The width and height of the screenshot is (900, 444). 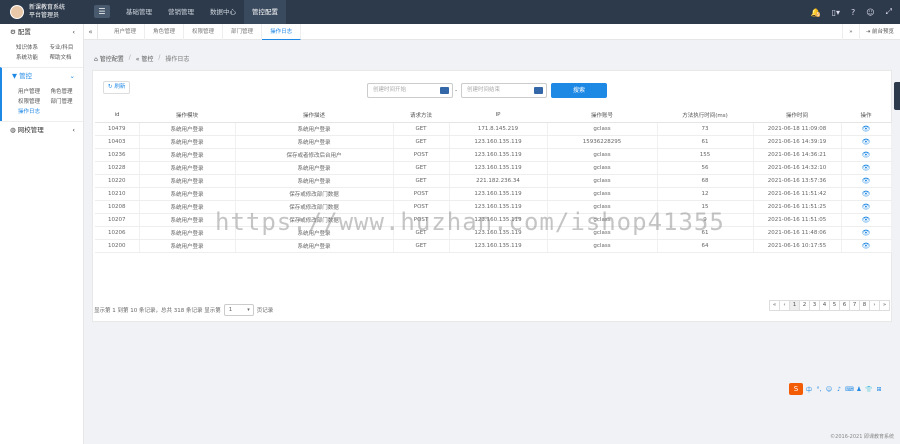 I want to click on top-nav: 基础管理 营销管理 数据中心 管控配置, so click(x=202, y=12).